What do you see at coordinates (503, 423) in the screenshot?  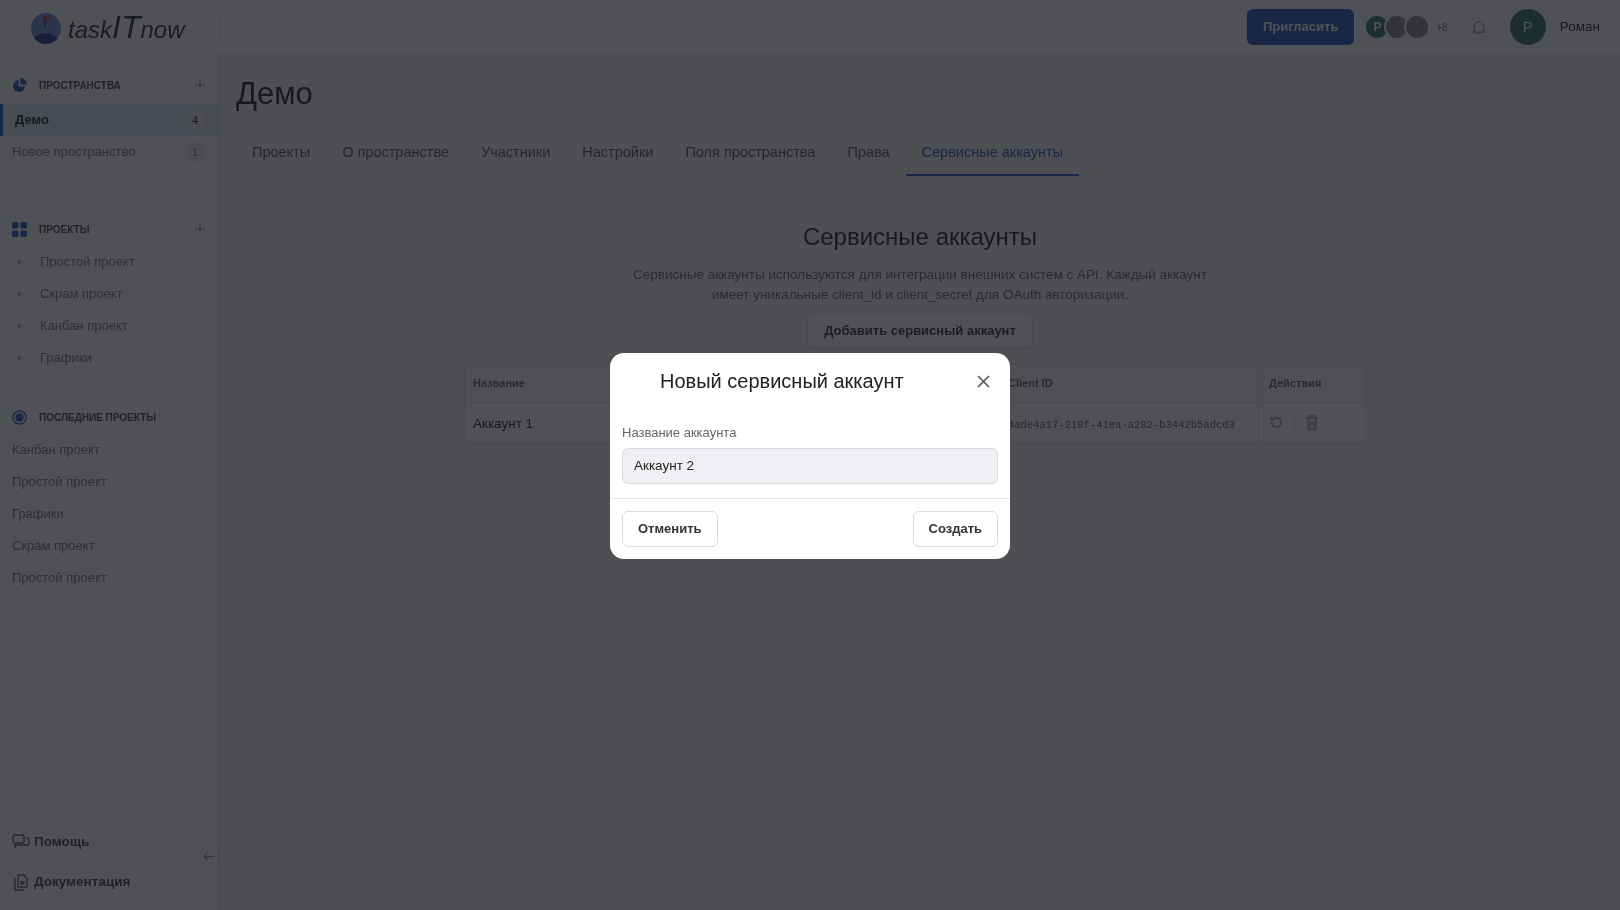 I see `table-cell: Аккаунт 1` at bounding box center [503, 423].